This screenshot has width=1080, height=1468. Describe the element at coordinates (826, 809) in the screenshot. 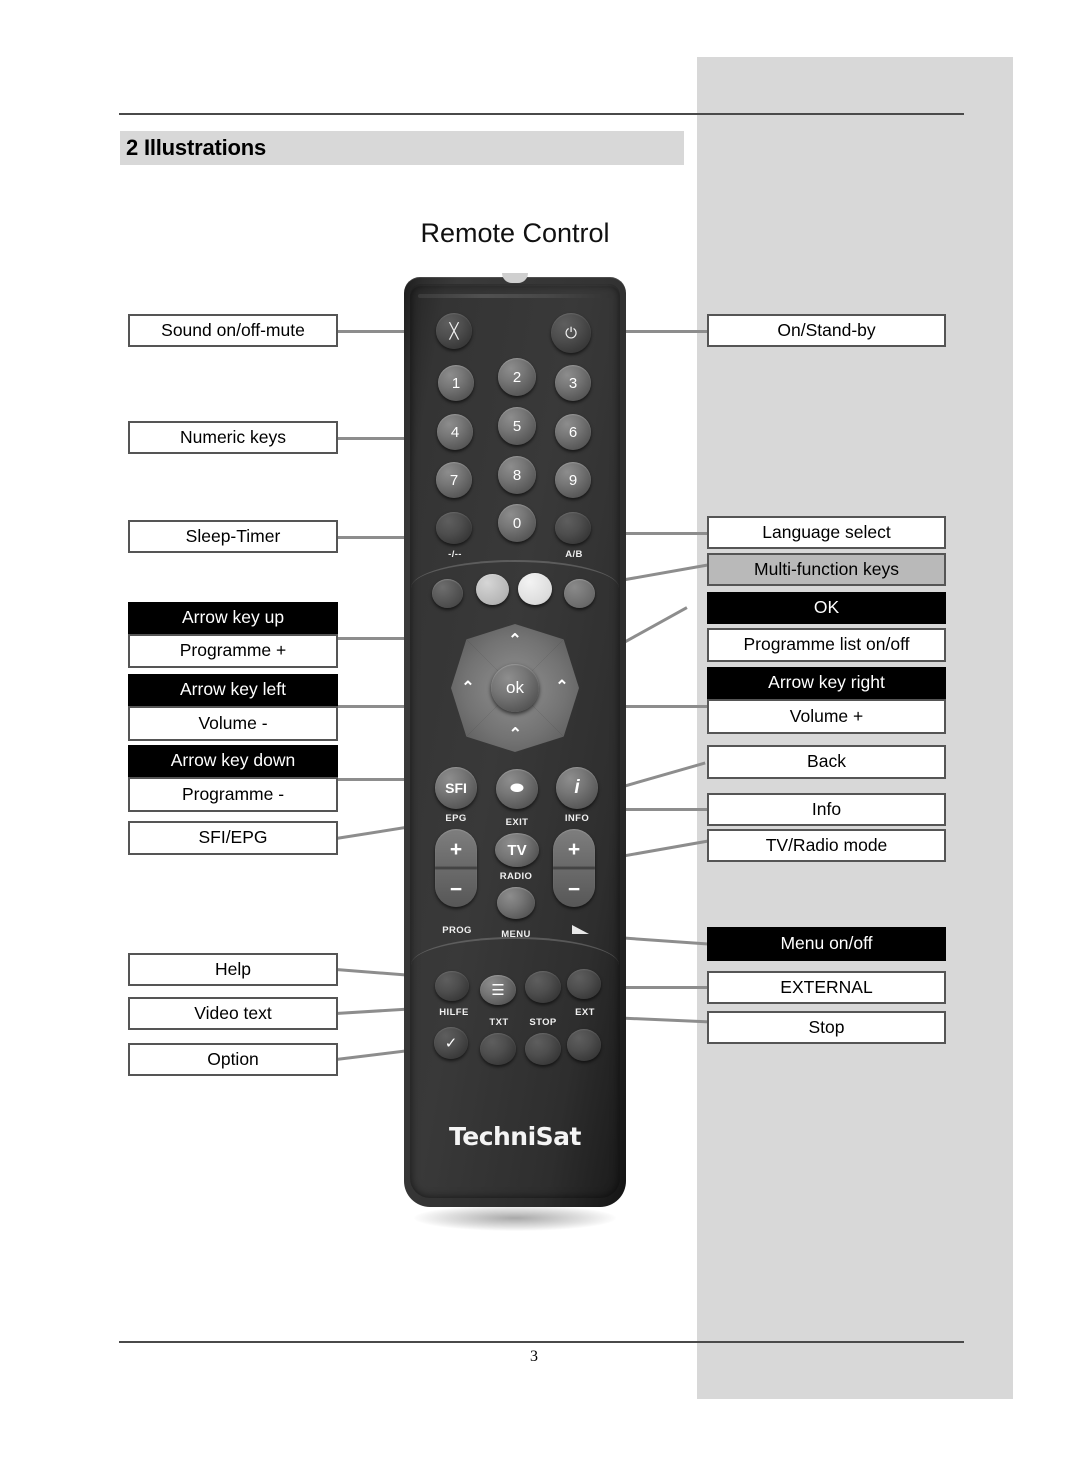

I see `callout-info: Info` at that location.